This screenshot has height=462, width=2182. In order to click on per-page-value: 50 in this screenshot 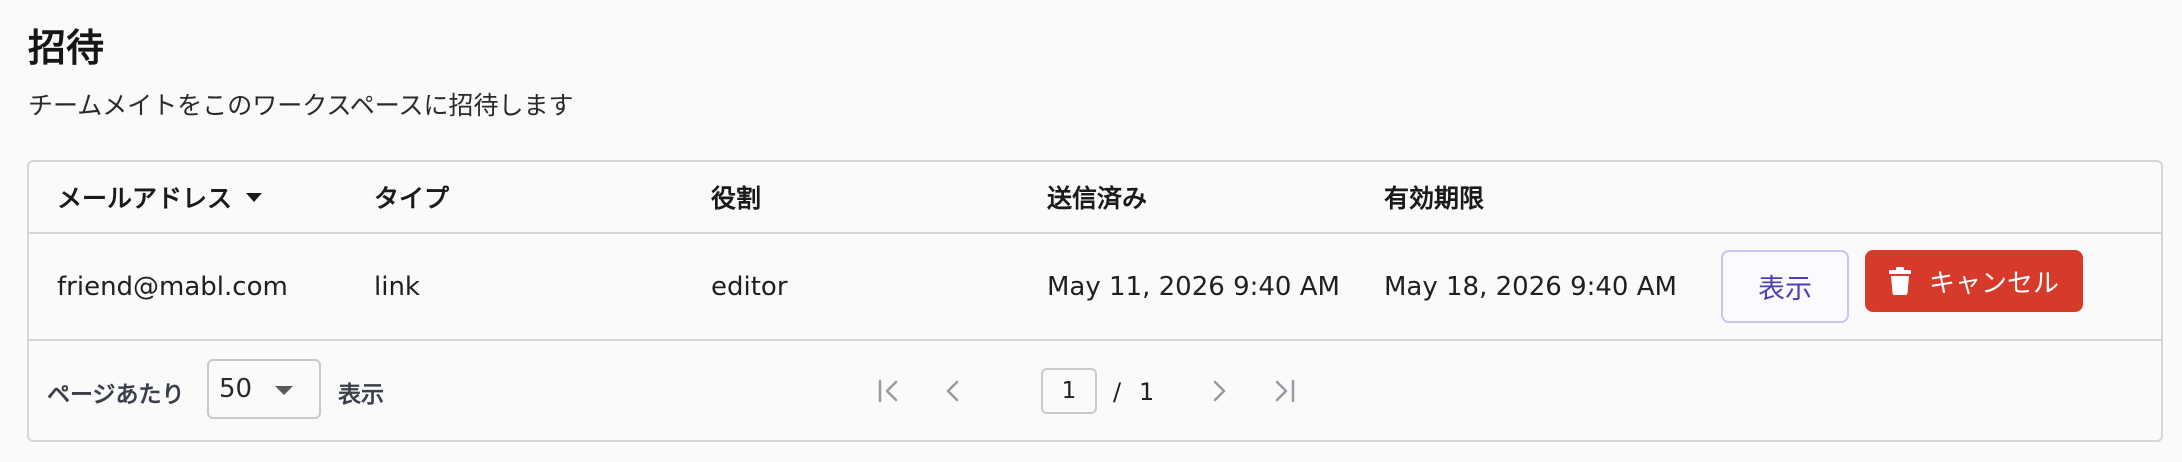, I will do `click(236, 389)`.